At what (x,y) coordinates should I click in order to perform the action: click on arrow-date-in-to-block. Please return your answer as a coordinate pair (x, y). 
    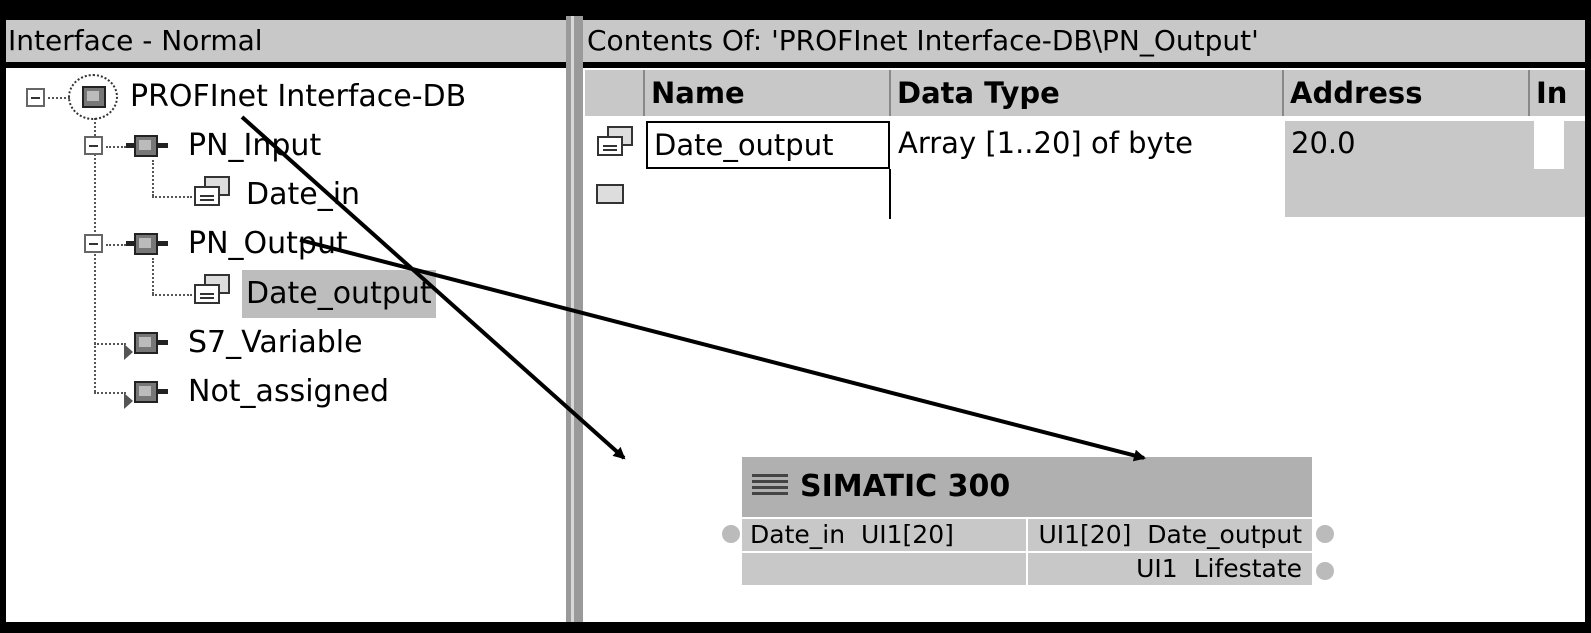
    Looking at the image, I should click on (433, 287).